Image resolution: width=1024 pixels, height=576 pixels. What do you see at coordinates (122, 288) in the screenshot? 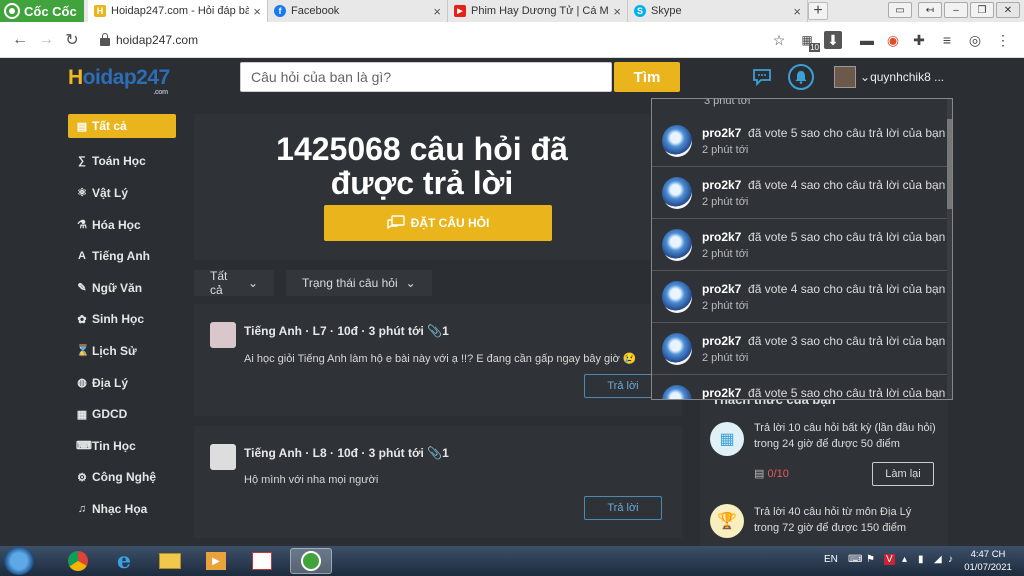
I see `sidebar-item-literature: ✎ Ngữ Văn` at bounding box center [122, 288].